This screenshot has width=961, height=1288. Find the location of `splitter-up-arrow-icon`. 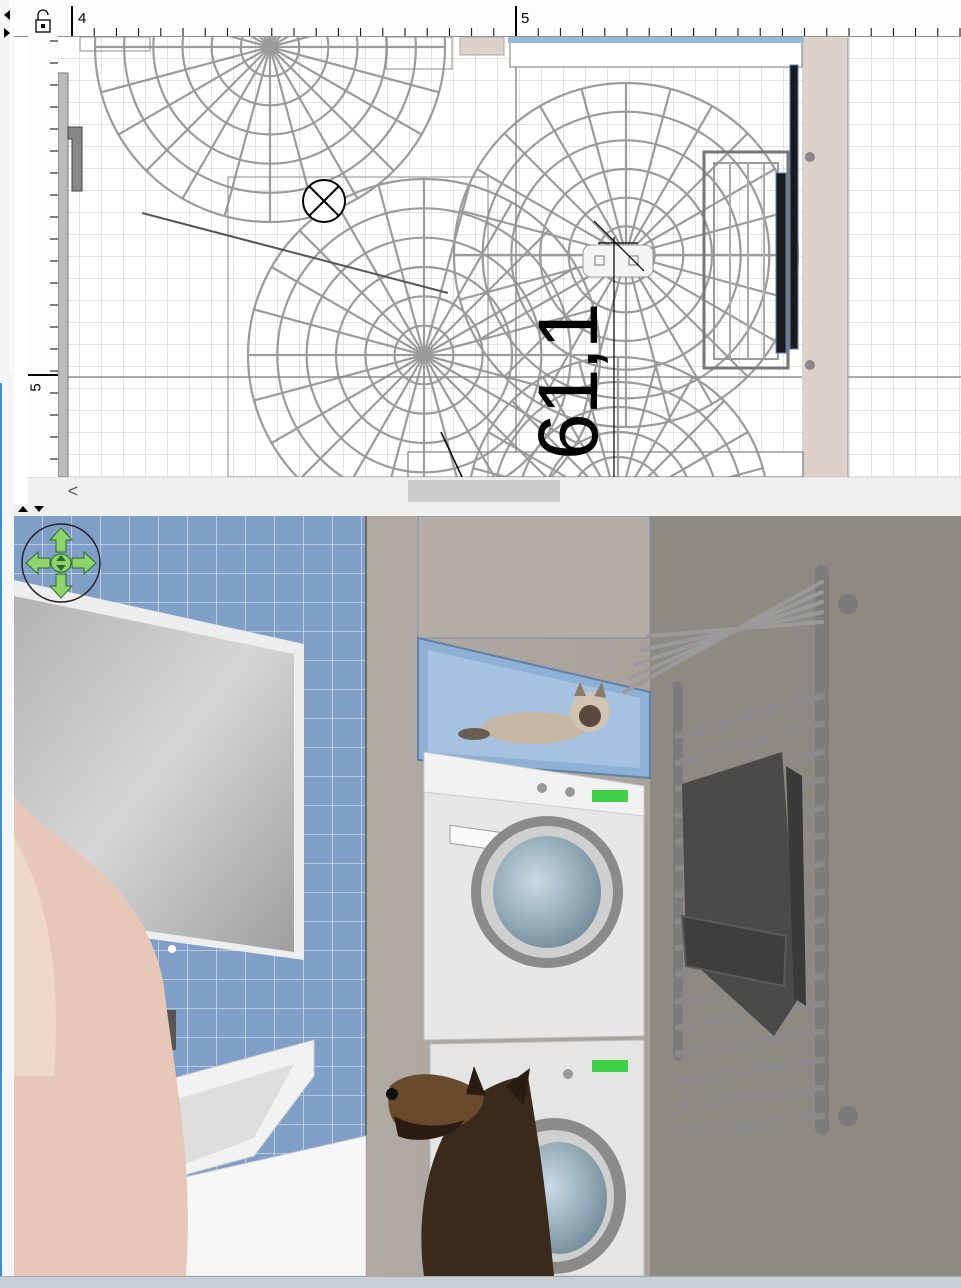

splitter-up-arrow-icon is located at coordinates (23, 509).